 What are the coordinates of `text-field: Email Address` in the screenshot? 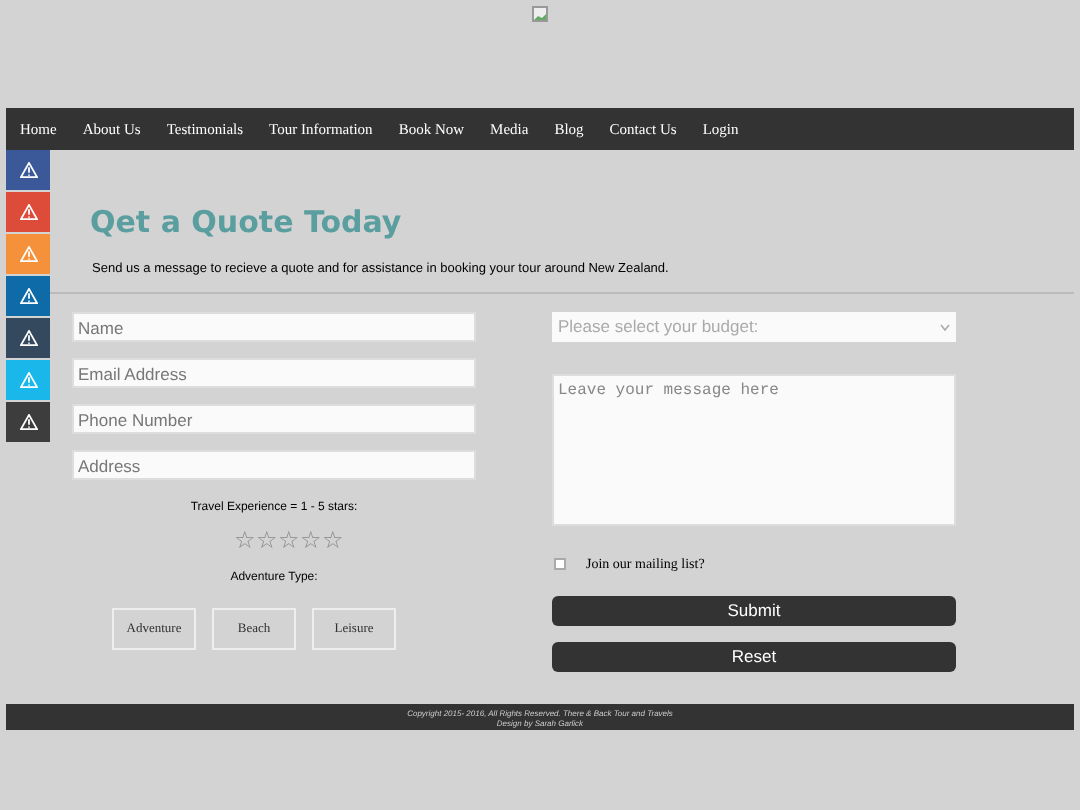 It's located at (274, 373).